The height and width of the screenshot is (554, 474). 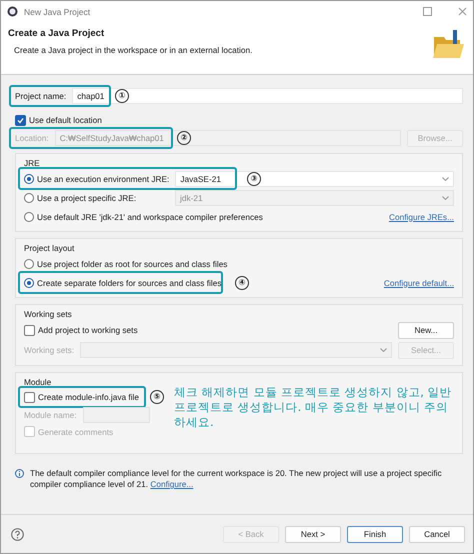 What do you see at coordinates (58, 120) in the screenshot?
I see `checkbox-option: Use default location` at bounding box center [58, 120].